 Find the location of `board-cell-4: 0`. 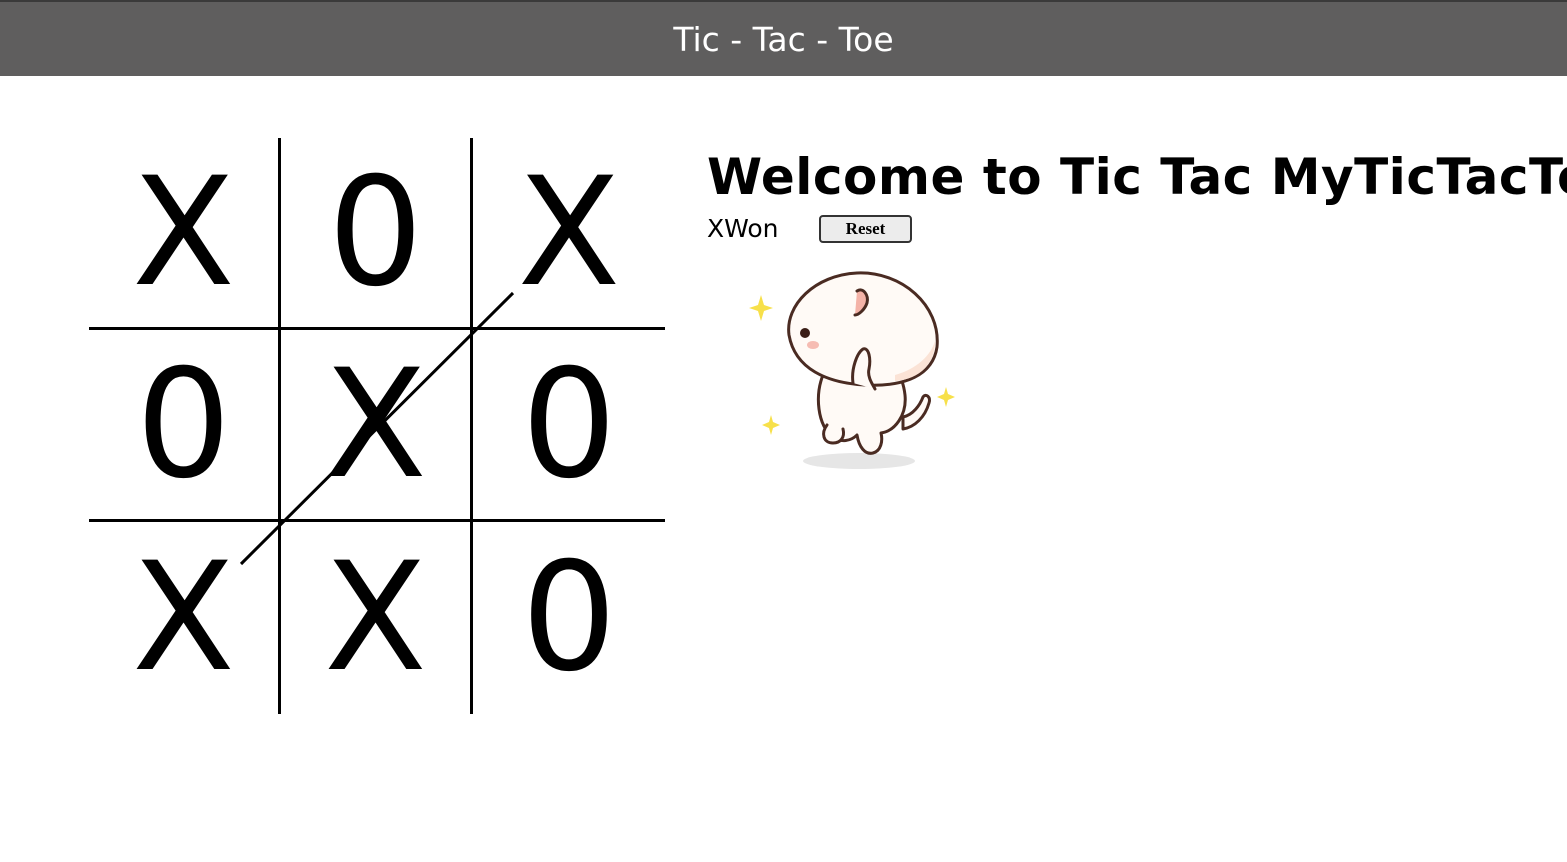

board-cell-4: 0 is located at coordinates (185, 426).